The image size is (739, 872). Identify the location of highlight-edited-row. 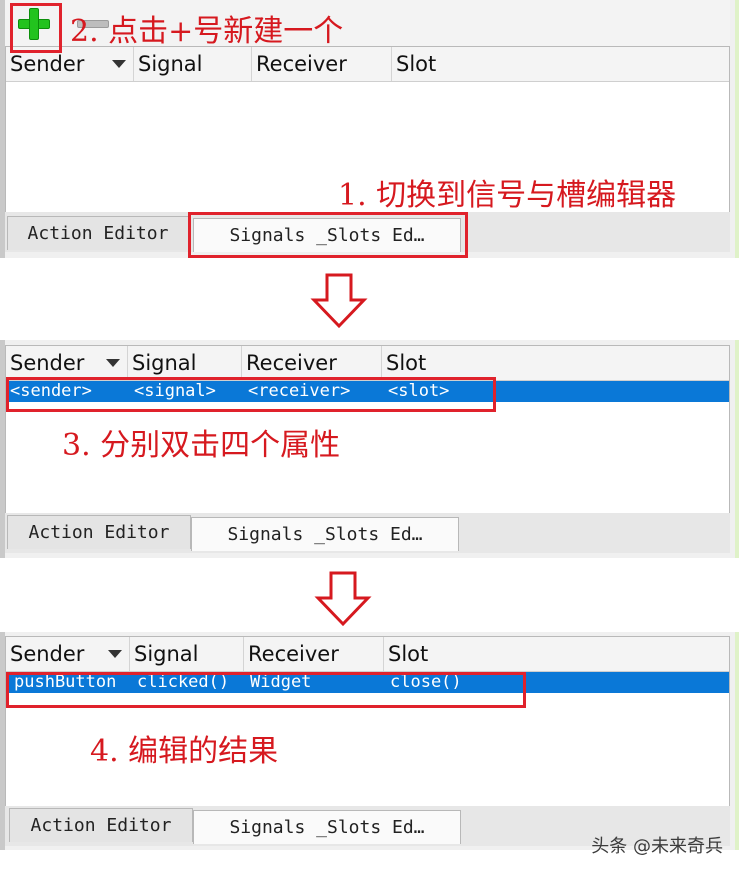
(266, 690).